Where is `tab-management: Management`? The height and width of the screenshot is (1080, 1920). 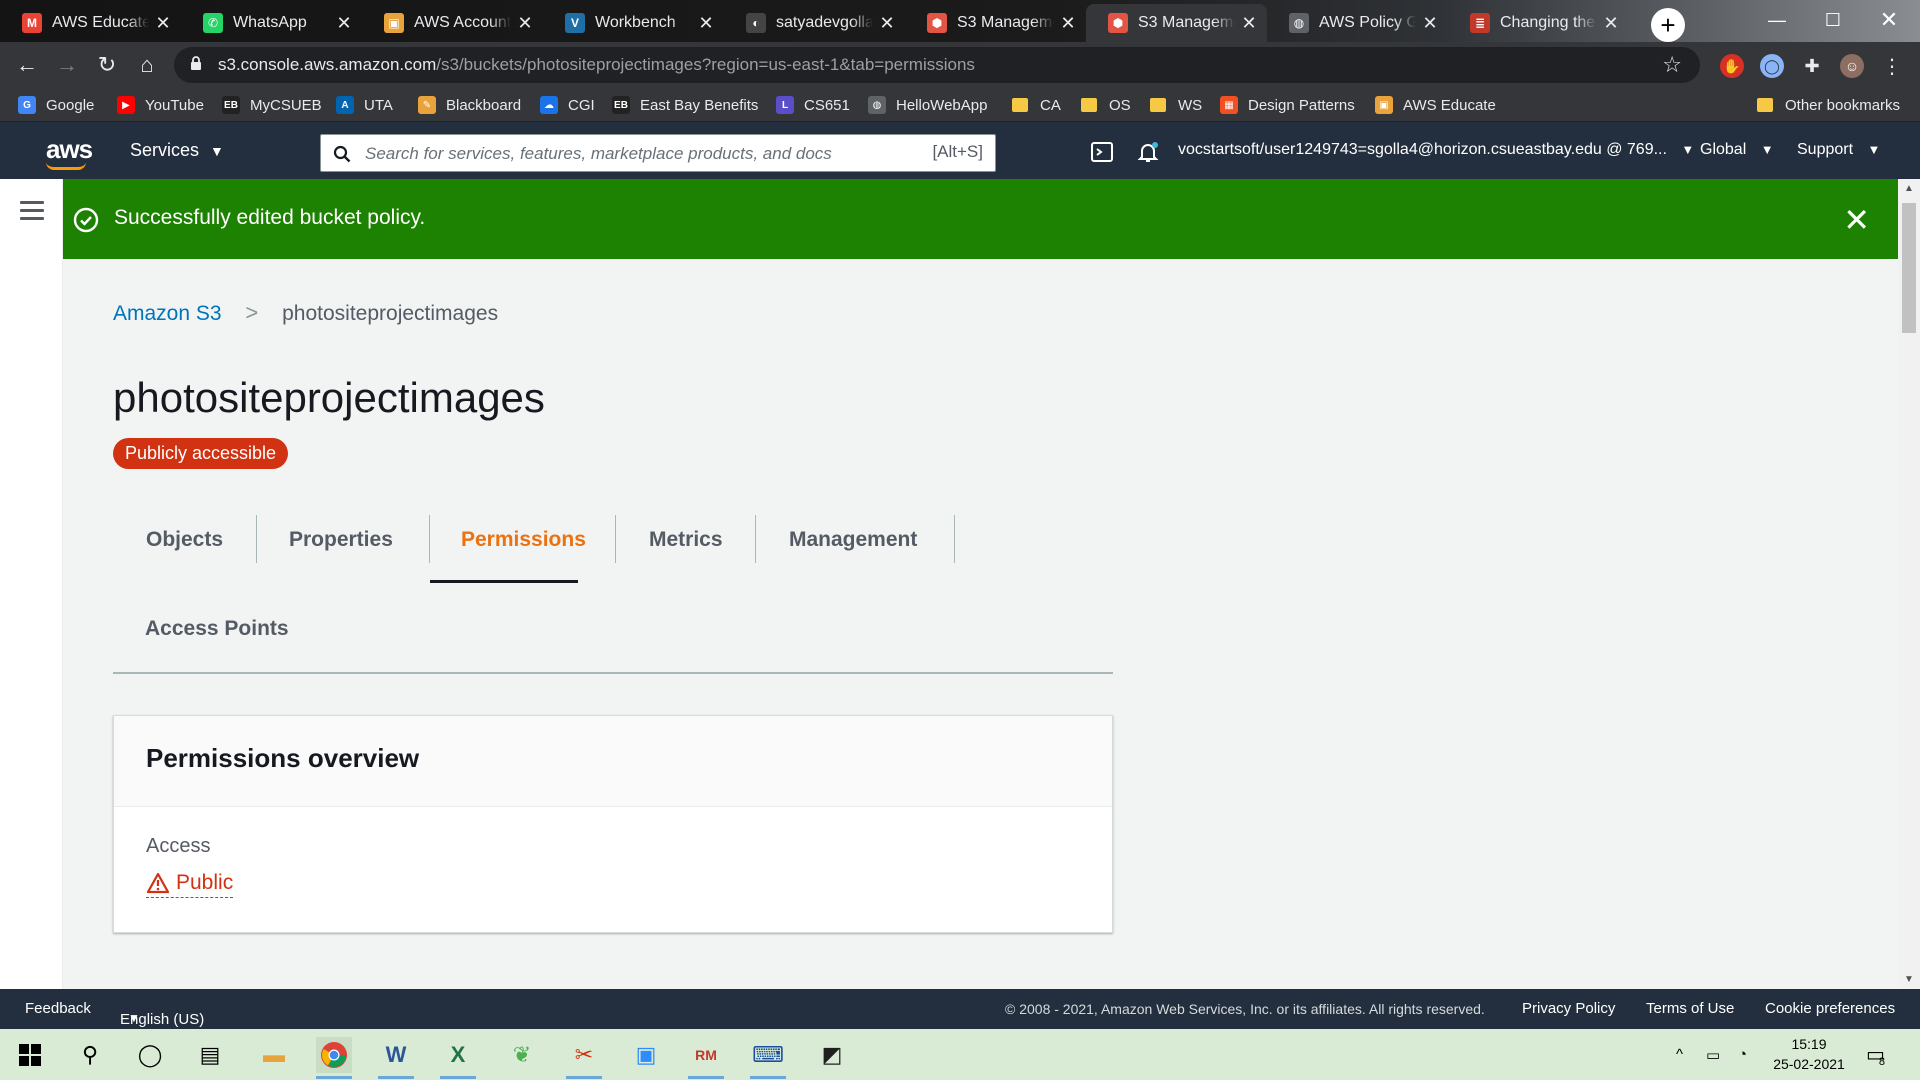
tab-management: Management is located at coordinates (853, 540).